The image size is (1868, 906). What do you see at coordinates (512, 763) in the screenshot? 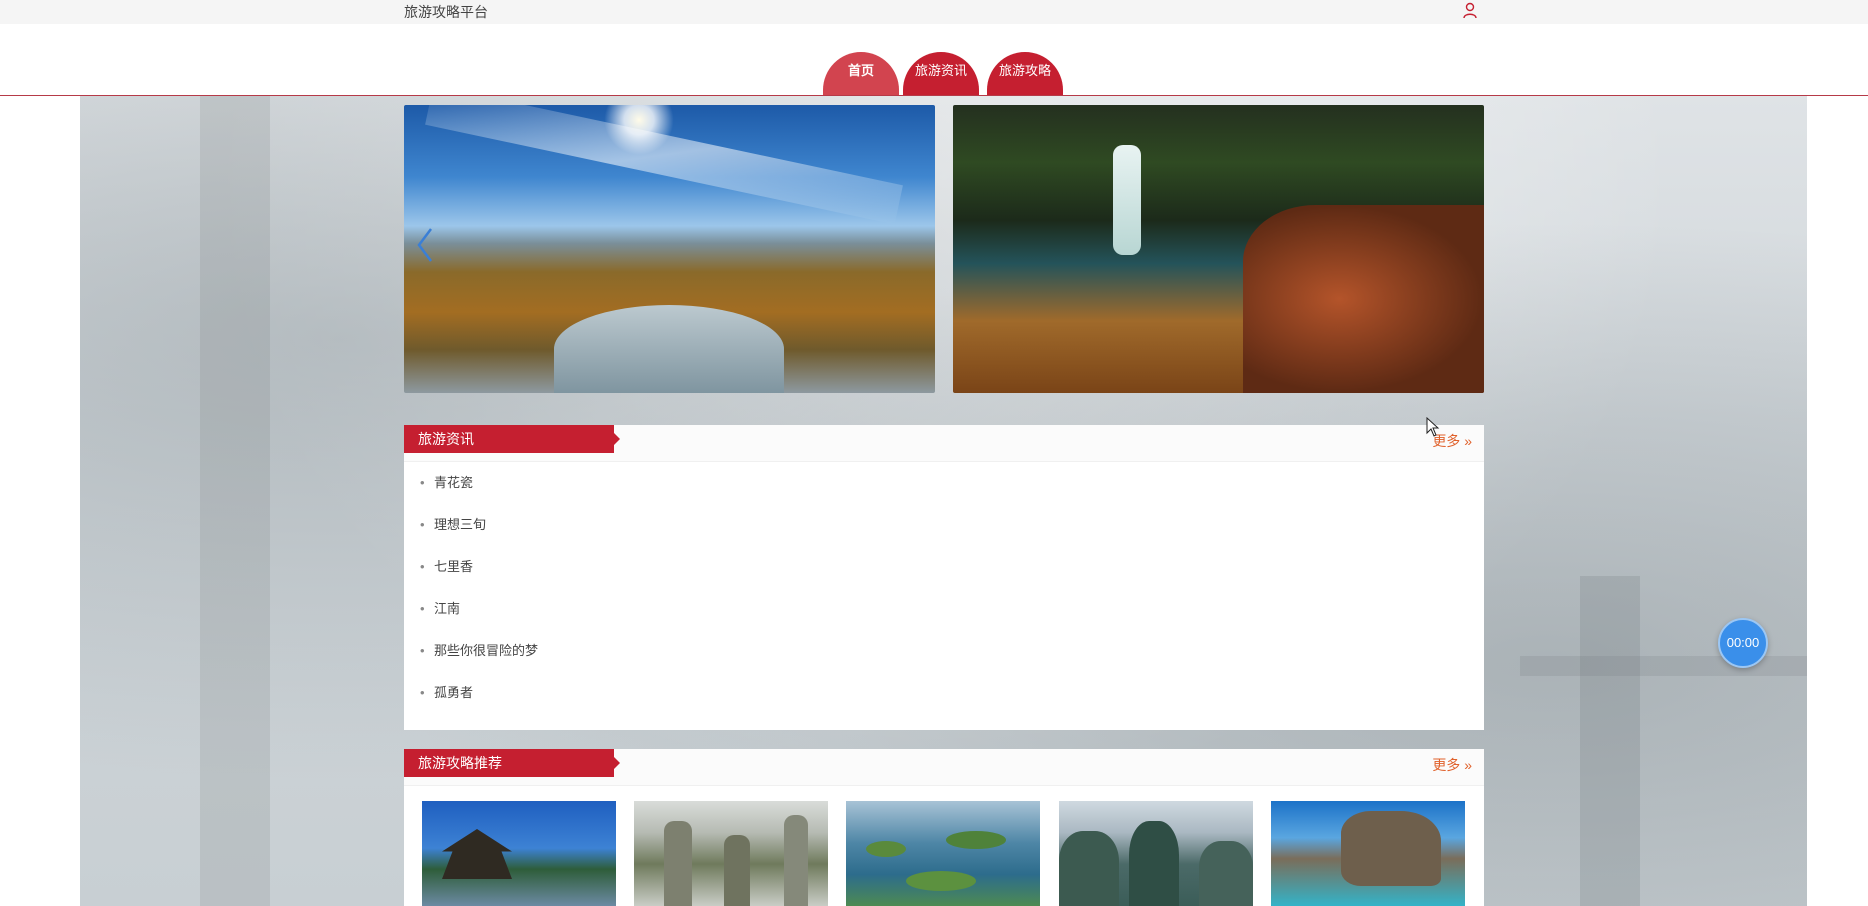
I see `panel-title: 旅游攻略推荐` at bounding box center [512, 763].